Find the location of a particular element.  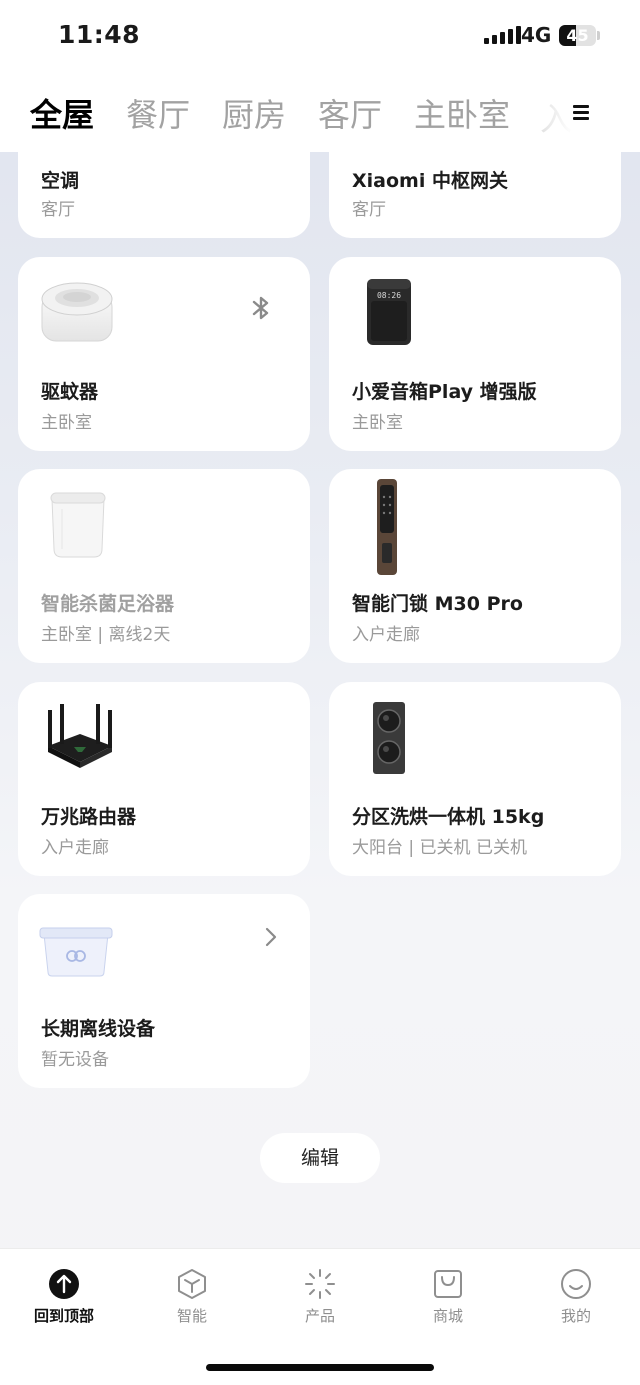

smart-speaker-image: 08:26 is located at coordinates (389, 312).